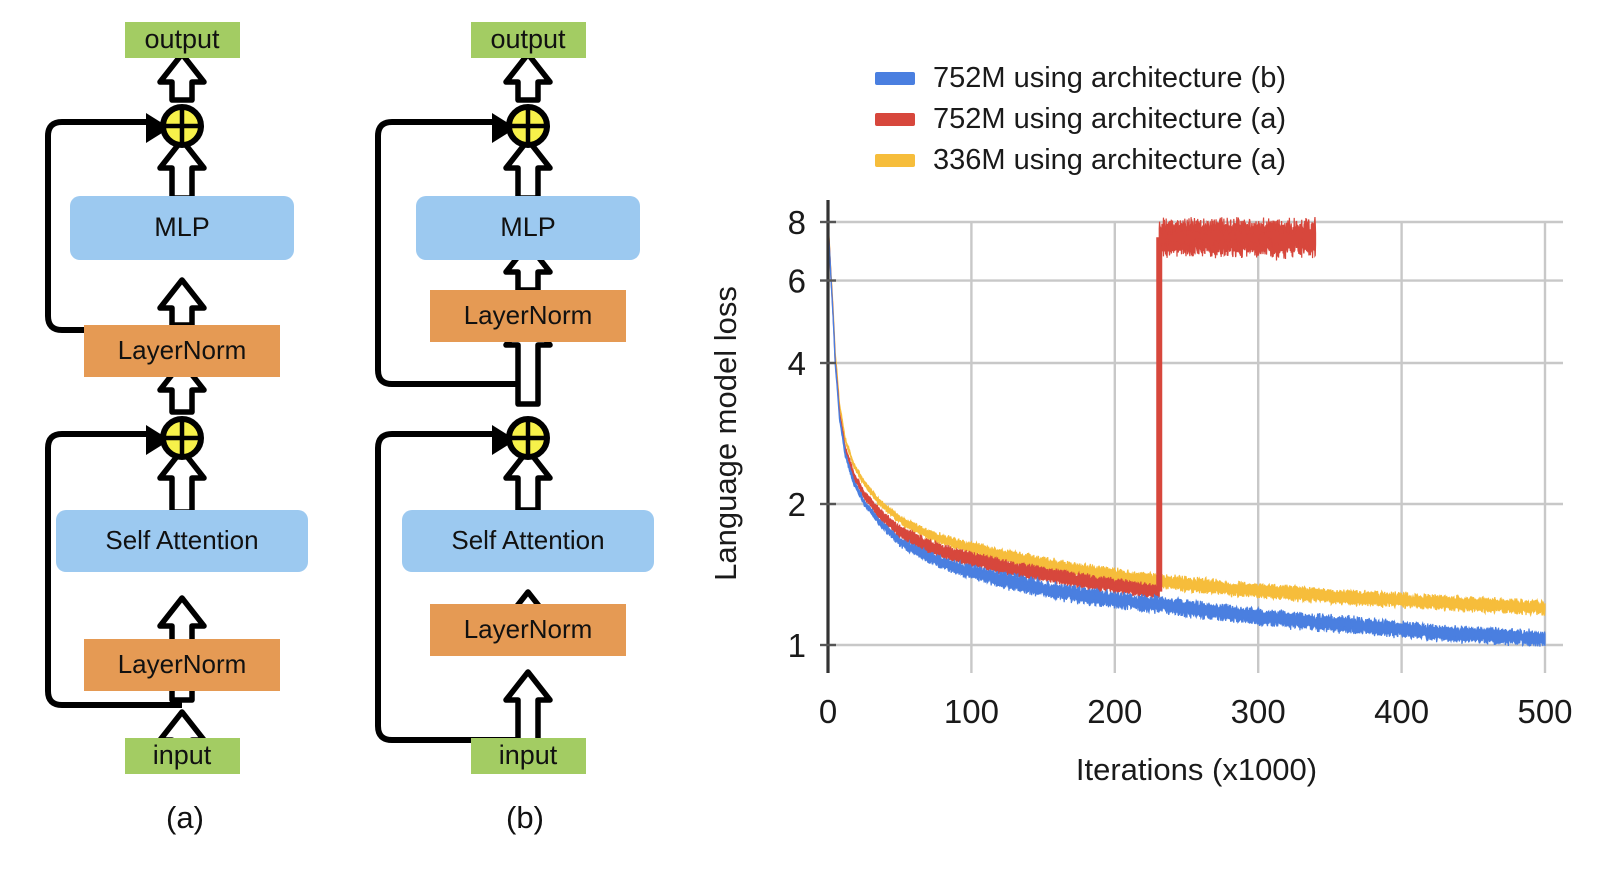  Describe the element at coordinates (828, 436) in the screenshot. I see `chart-axes` at that location.